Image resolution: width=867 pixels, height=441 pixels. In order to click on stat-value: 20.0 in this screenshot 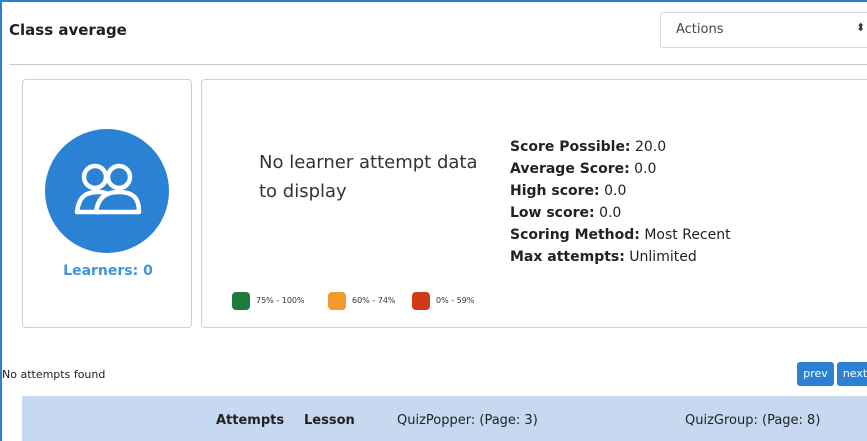, I will do `click(650, 147)`.